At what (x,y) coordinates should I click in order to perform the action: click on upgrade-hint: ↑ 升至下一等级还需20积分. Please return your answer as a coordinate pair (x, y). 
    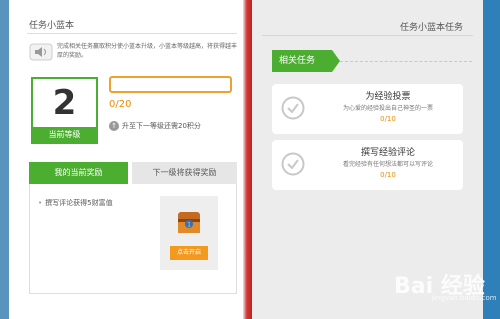
    Looking at the image, I should click on (155, 126).